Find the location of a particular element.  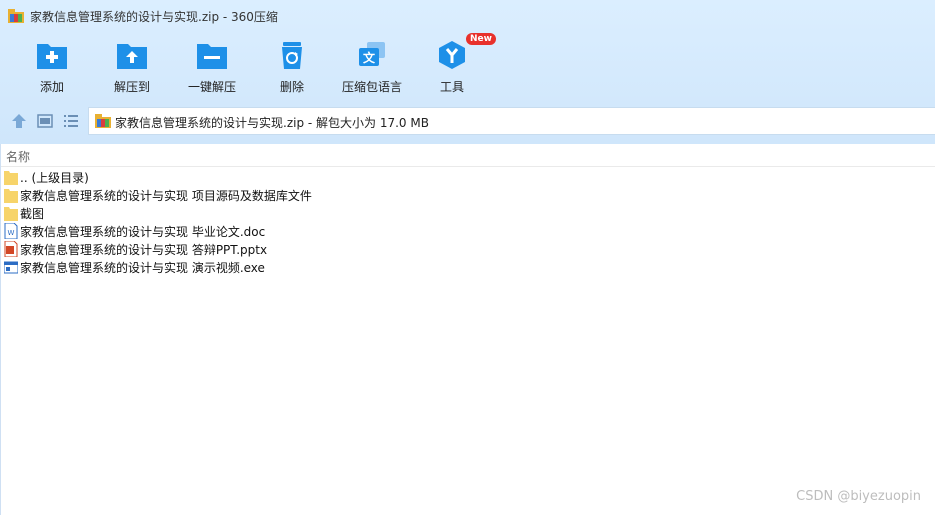

title-bar: 家教信息管理系统的设计与实现.zip - 360压缩 is located at coordinates (467, 16).